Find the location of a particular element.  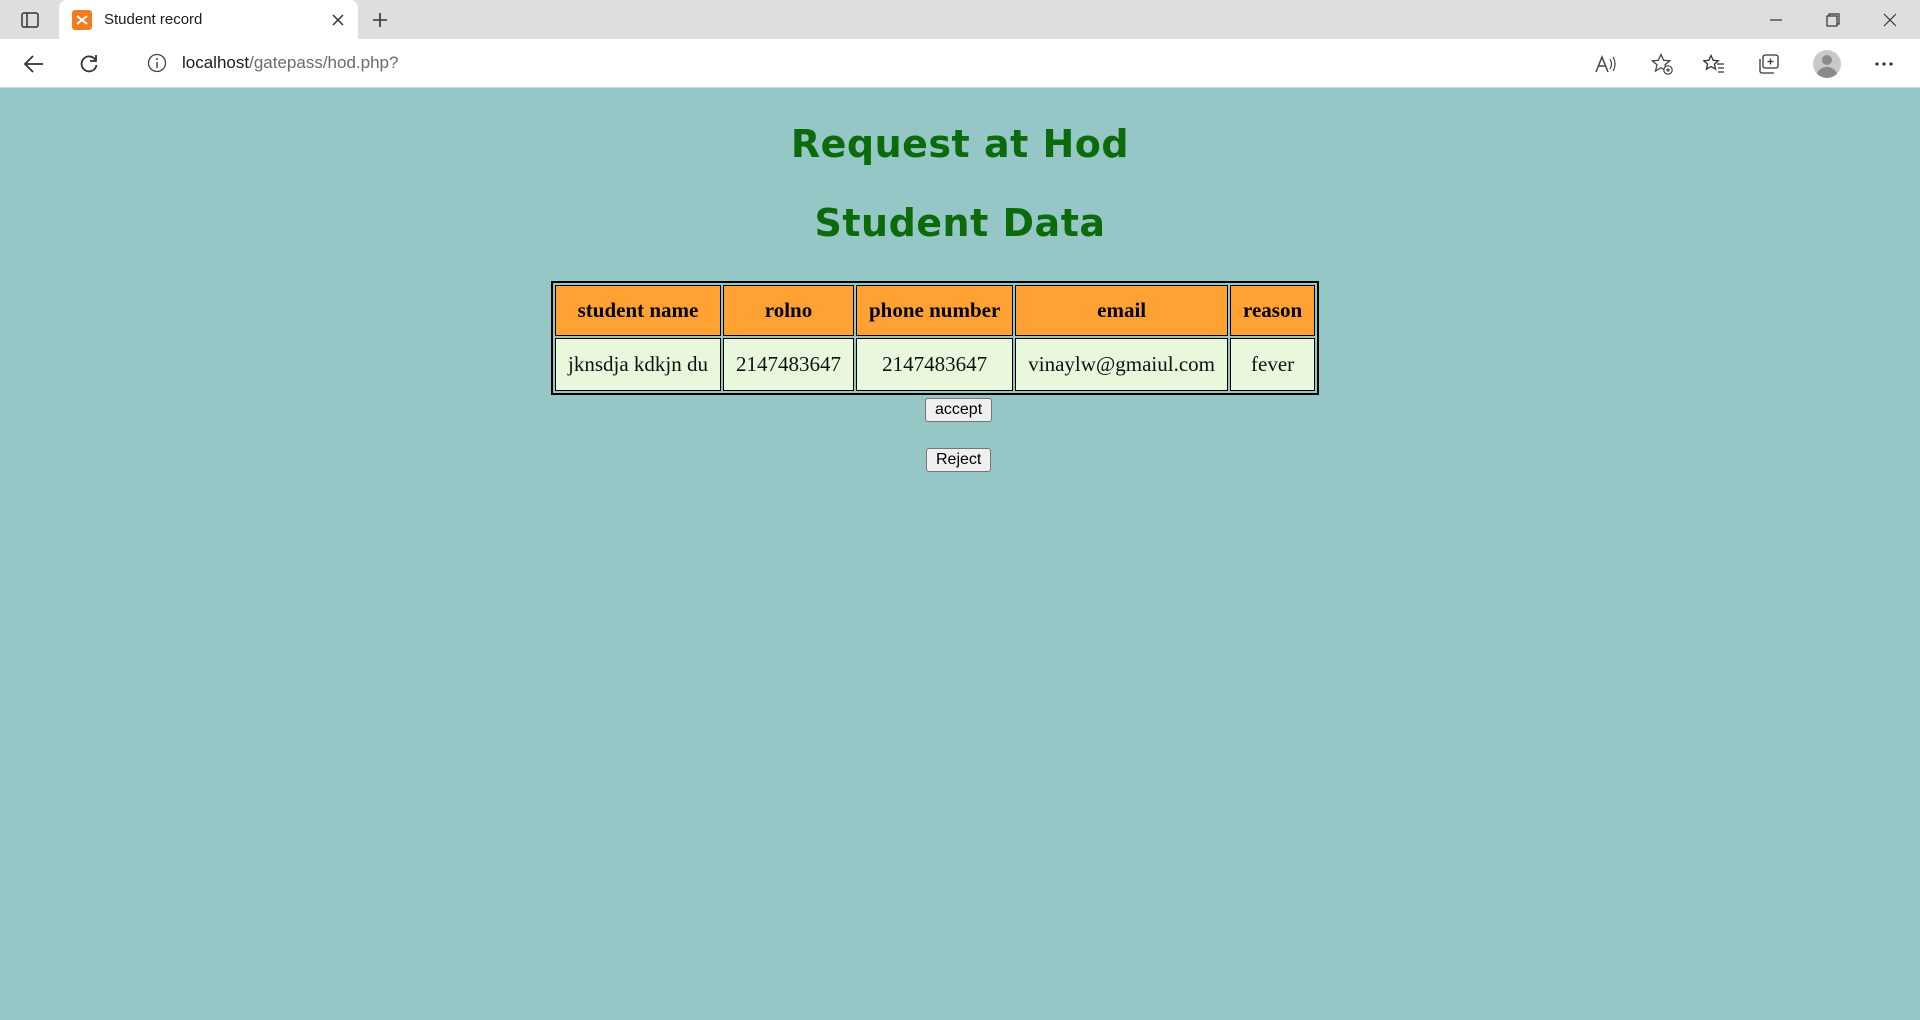

collections-icon is located at coordinates (1769, 64).